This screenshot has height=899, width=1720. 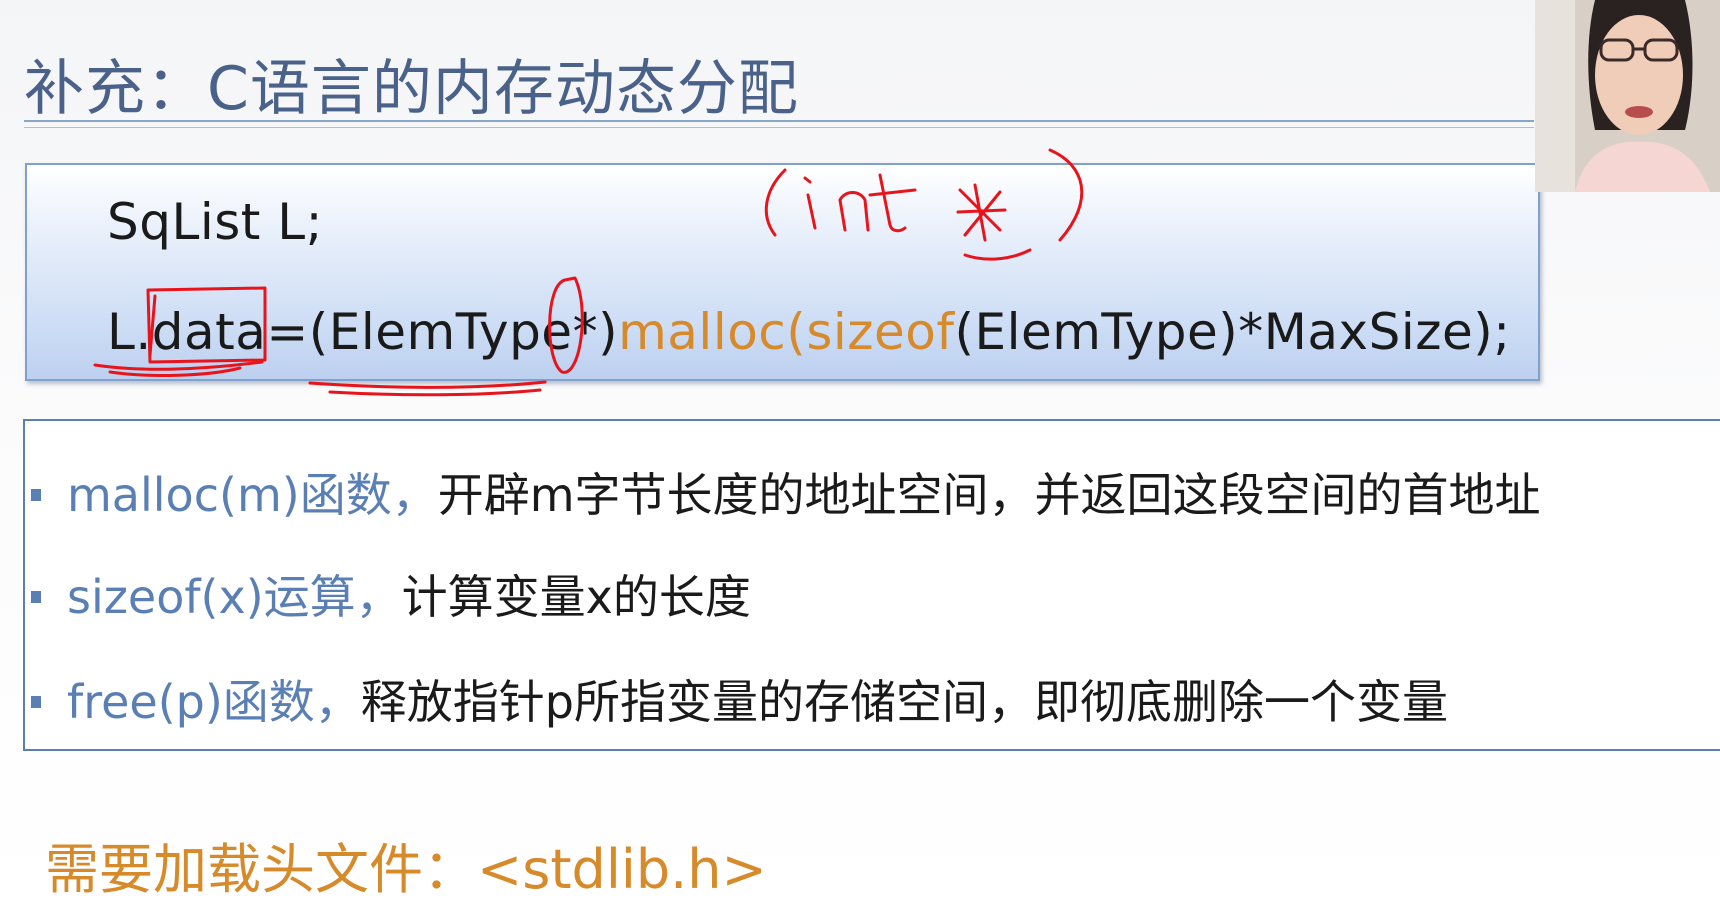 I want to click on code-sizeof-keyword: sizeof, so click(x=880, y=332).